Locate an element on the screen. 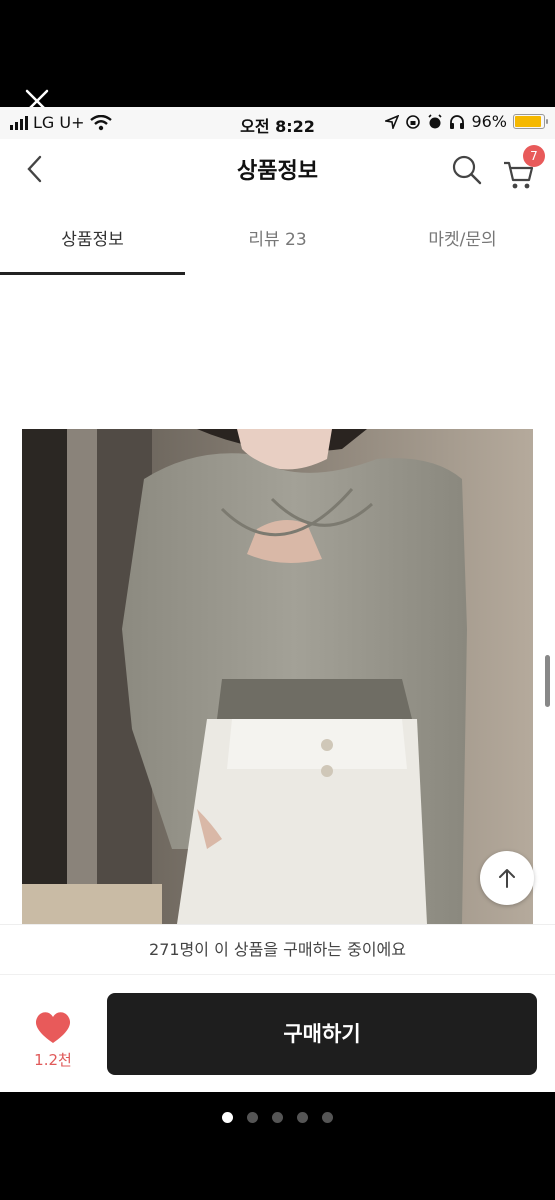 This screenshot has width=555, height=1200. tab-reviews: 리뷰 23 is located at coordinates (277, 237).